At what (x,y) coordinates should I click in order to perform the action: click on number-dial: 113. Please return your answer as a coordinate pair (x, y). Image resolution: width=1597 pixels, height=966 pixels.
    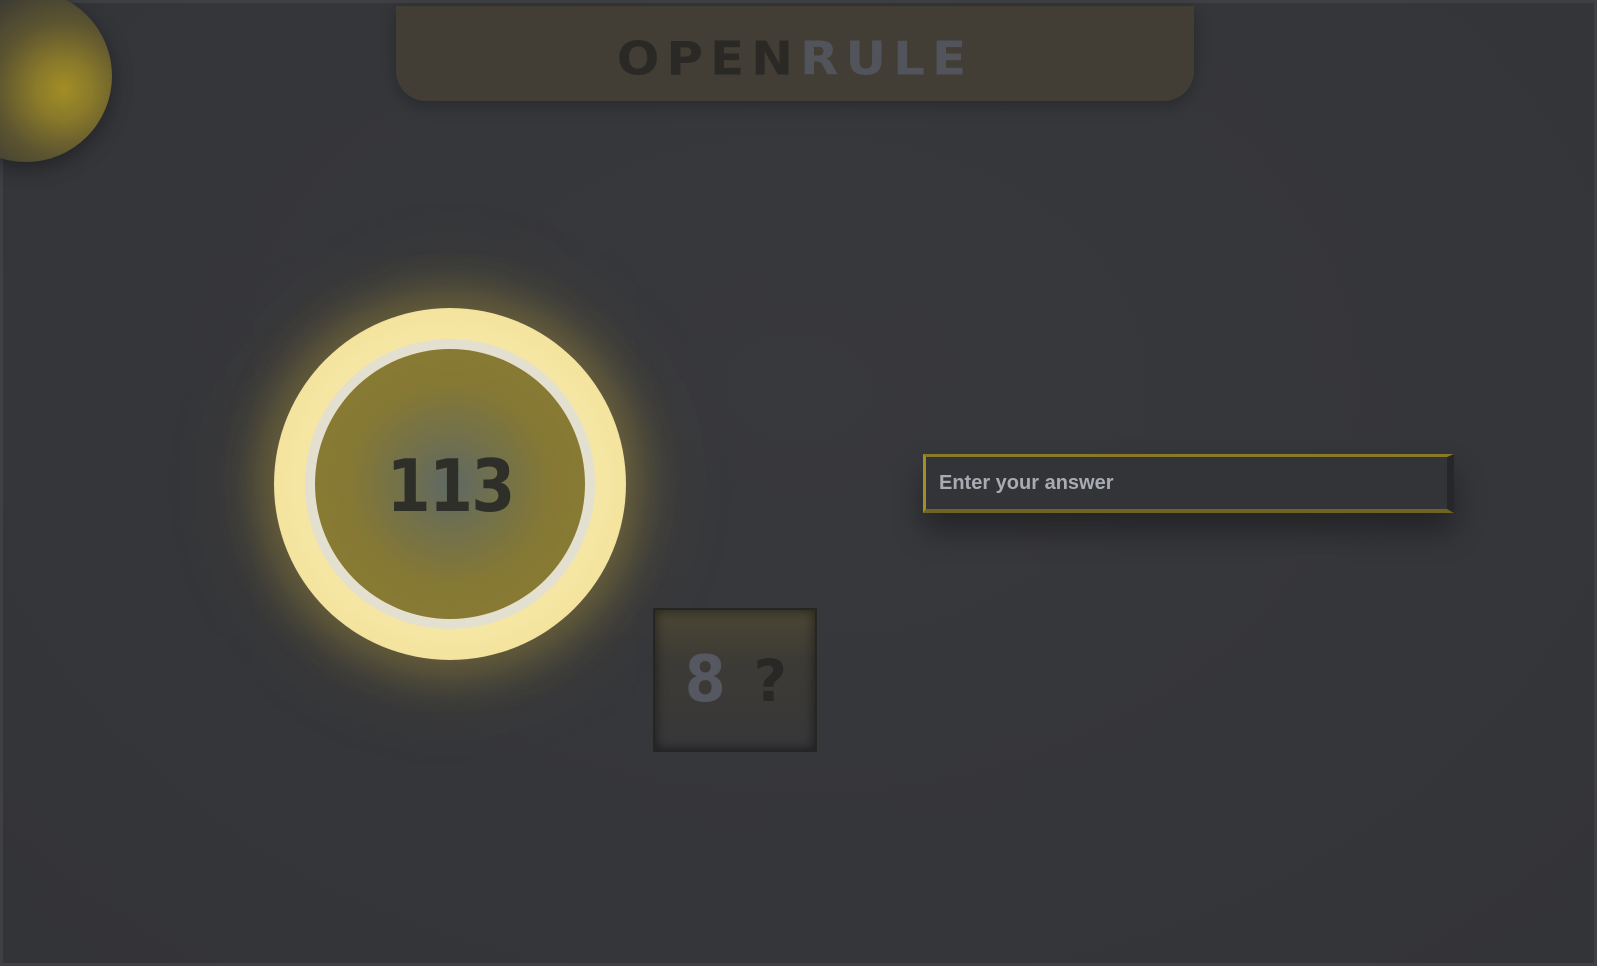
    Looking at the image, I should click on (450, 484).